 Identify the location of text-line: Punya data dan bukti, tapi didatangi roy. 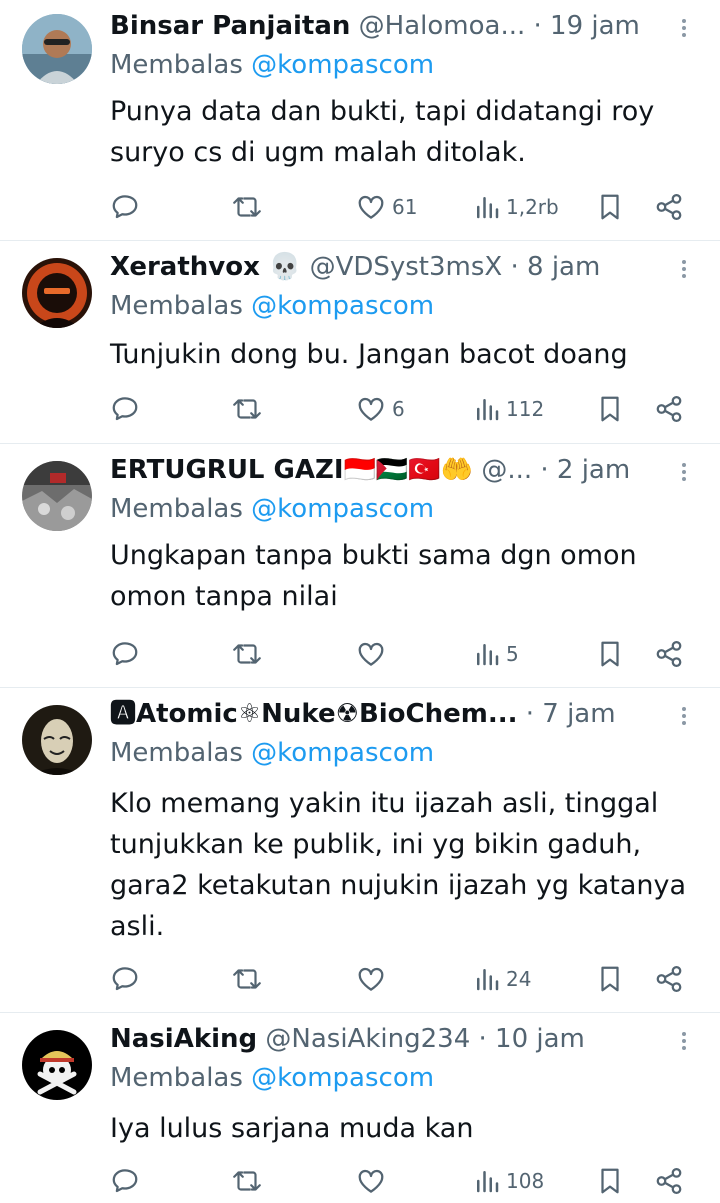
(382, 111).